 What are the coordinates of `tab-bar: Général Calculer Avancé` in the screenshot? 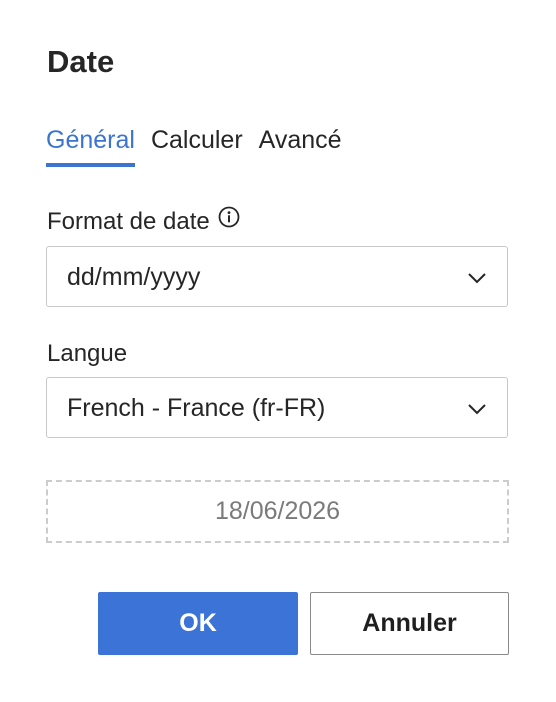 It's located at (202, 145).